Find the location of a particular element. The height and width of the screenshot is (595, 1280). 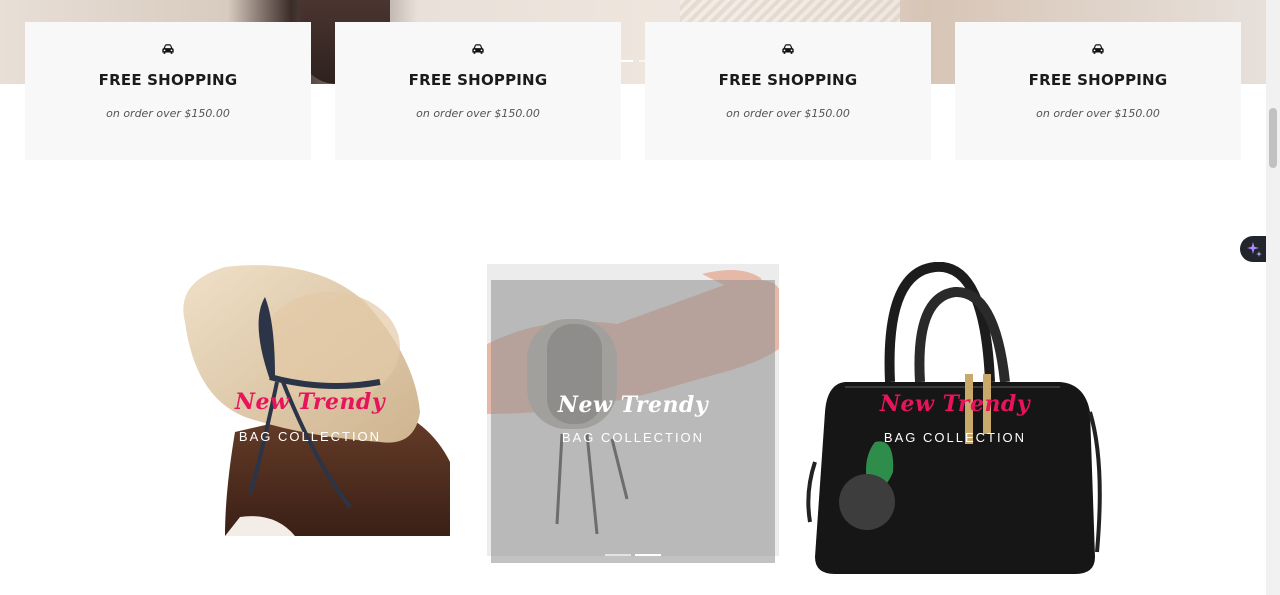

collection-card-hat: New Trendy BAG COLLECTION is located at coordinates (310, 412).